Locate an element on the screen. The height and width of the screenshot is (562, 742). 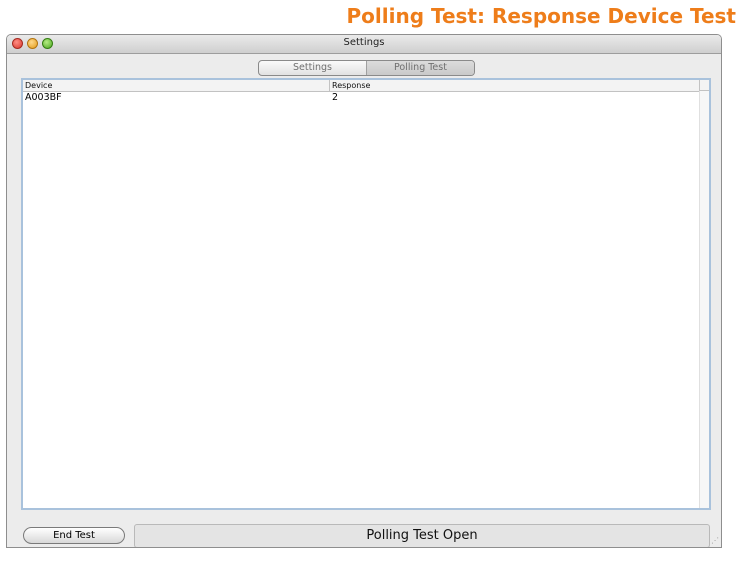
vertical-scrollbar is located at coordinates (704, 299).